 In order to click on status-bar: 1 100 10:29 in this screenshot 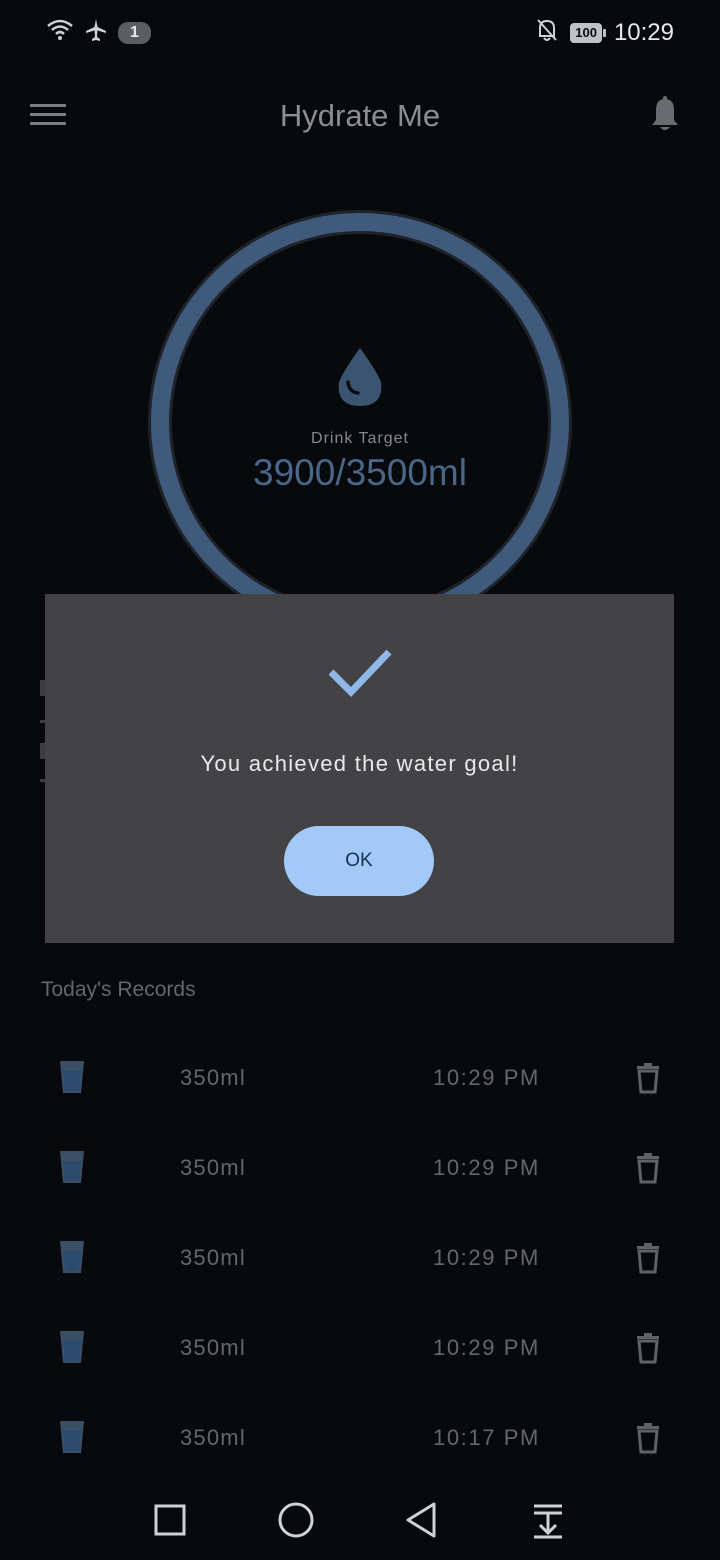, I will do `click(360, 30)`.